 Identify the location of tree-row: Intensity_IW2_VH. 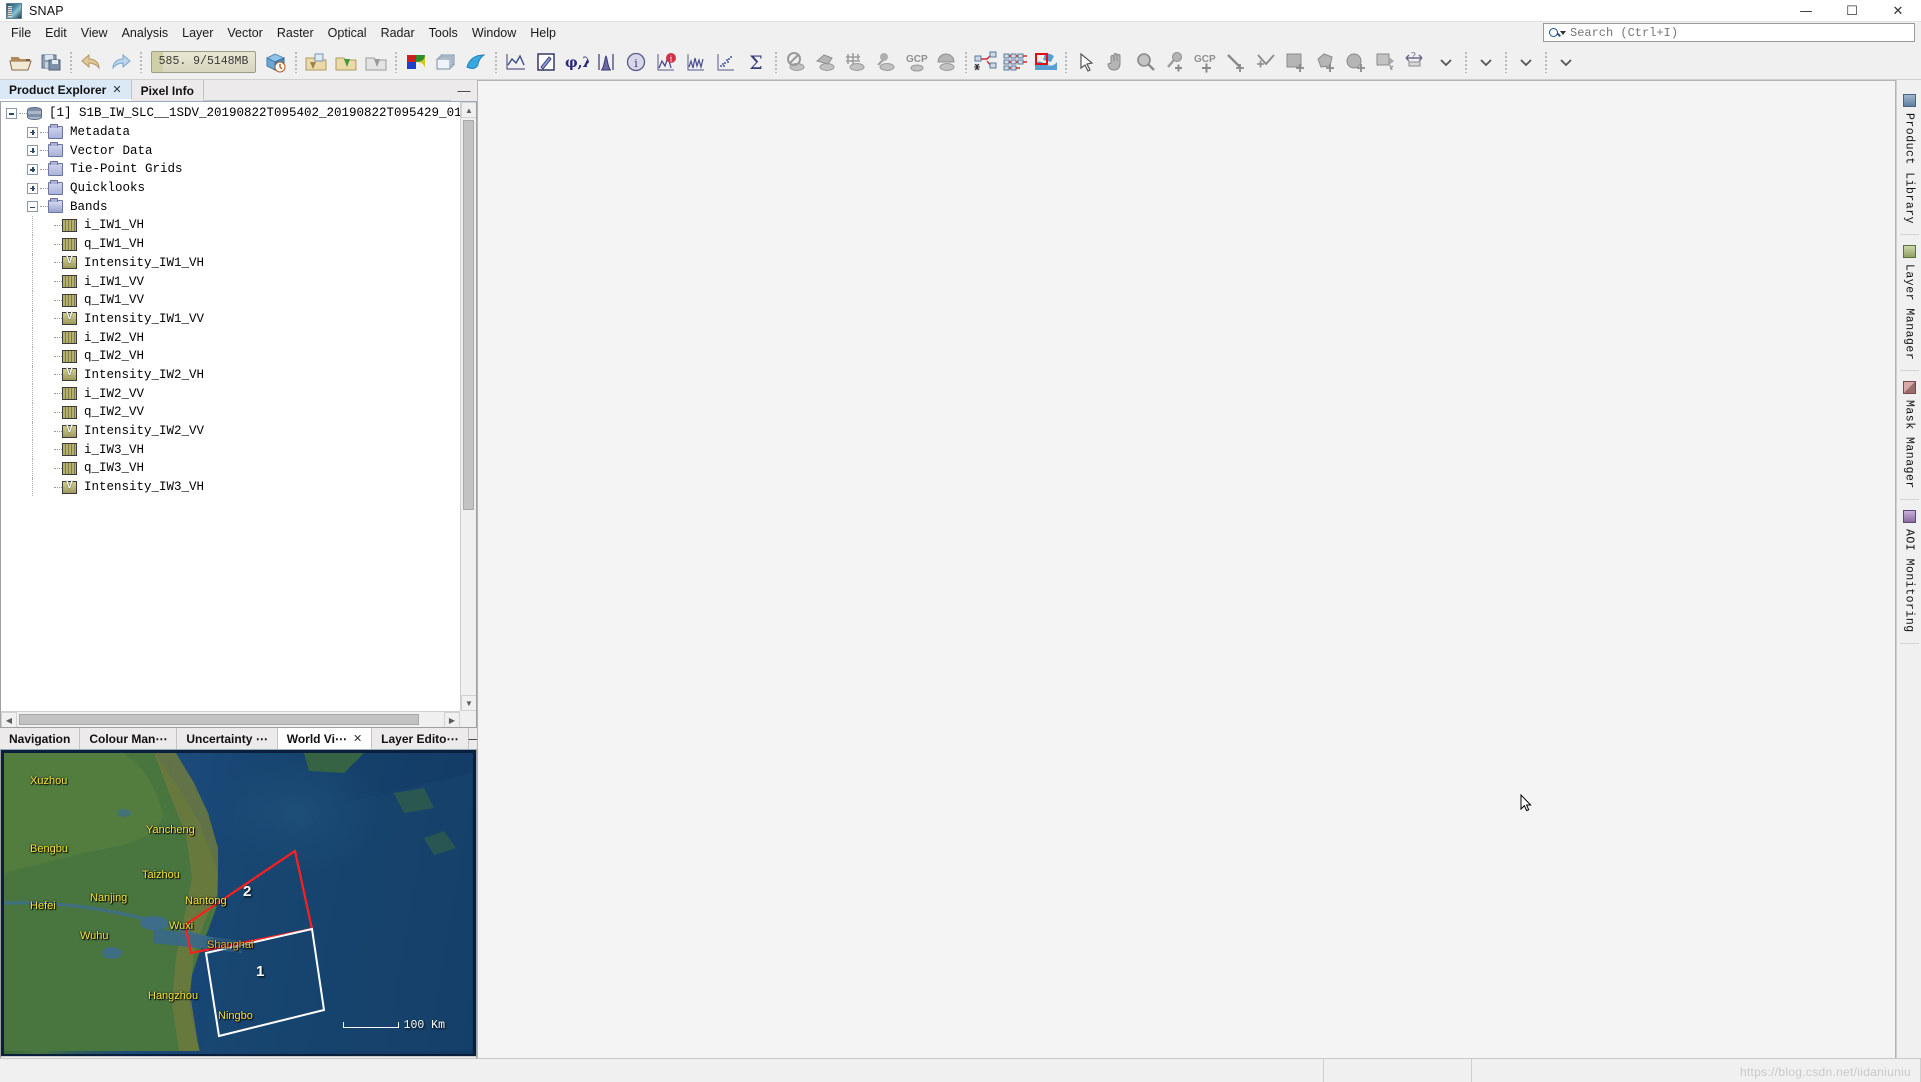
(230, 375).